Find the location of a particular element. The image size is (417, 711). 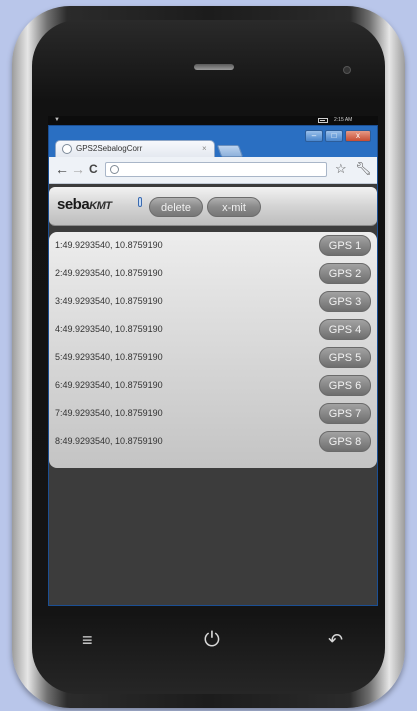

gps-1-button: GPS 1 is located at coordinates (345, 245).